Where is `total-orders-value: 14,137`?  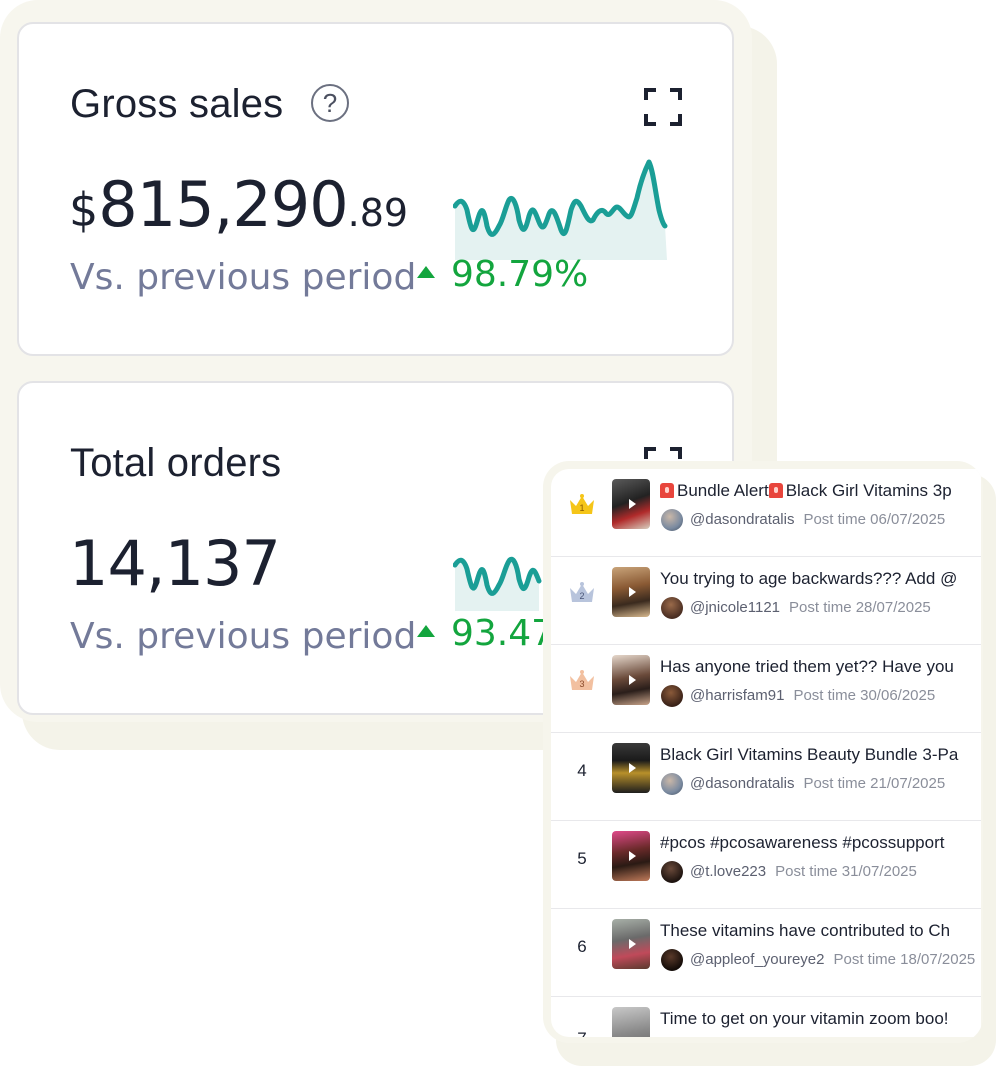
total-orders-value: 14,137 is located at coordinates (175, 563).